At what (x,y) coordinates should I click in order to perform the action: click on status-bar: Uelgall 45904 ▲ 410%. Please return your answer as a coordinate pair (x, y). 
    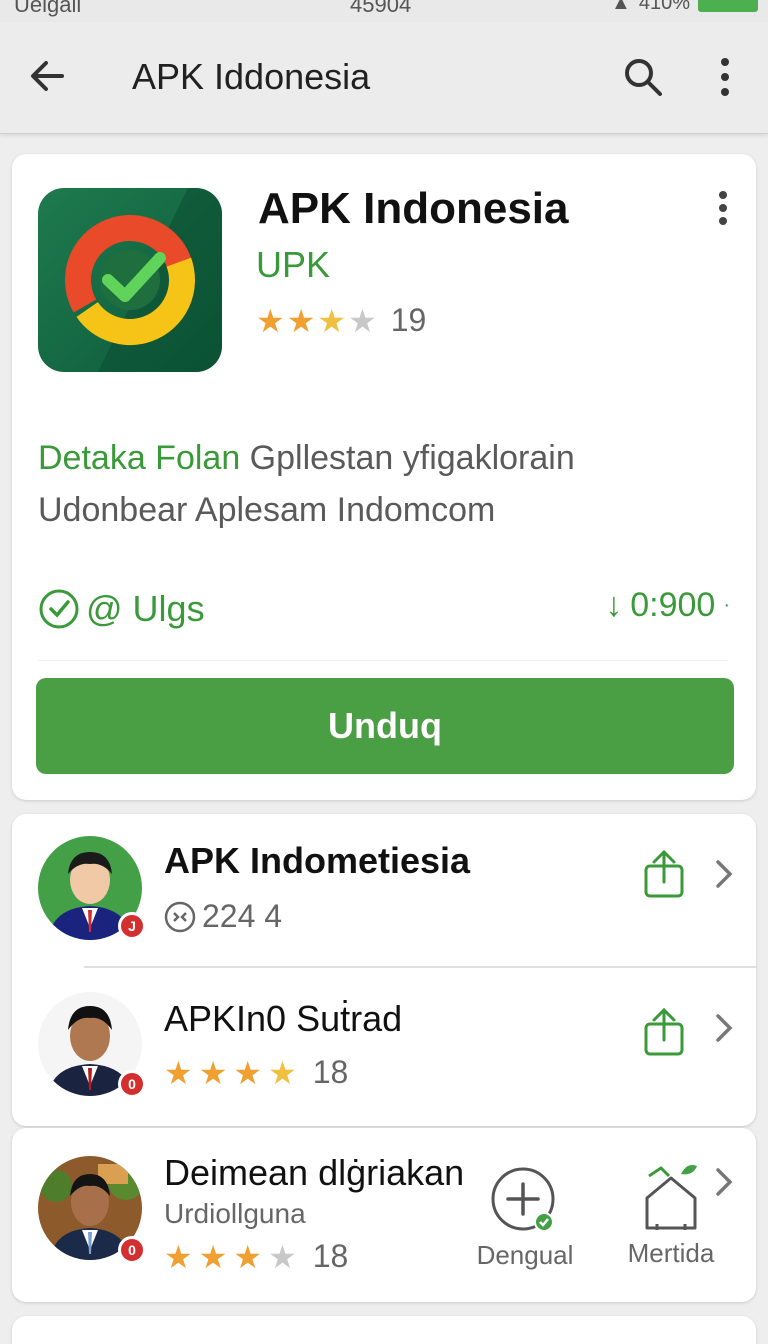
    Looking at the image, I should click on (384, 11).